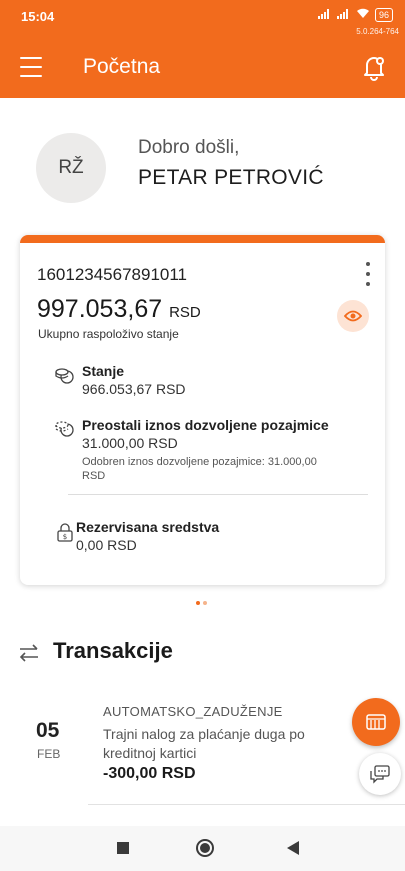 The width and height of the screenshot is (405, 871). Describe the element at coordinates (368, 274) in the screenshot. I see `more-options-icon` at that location.